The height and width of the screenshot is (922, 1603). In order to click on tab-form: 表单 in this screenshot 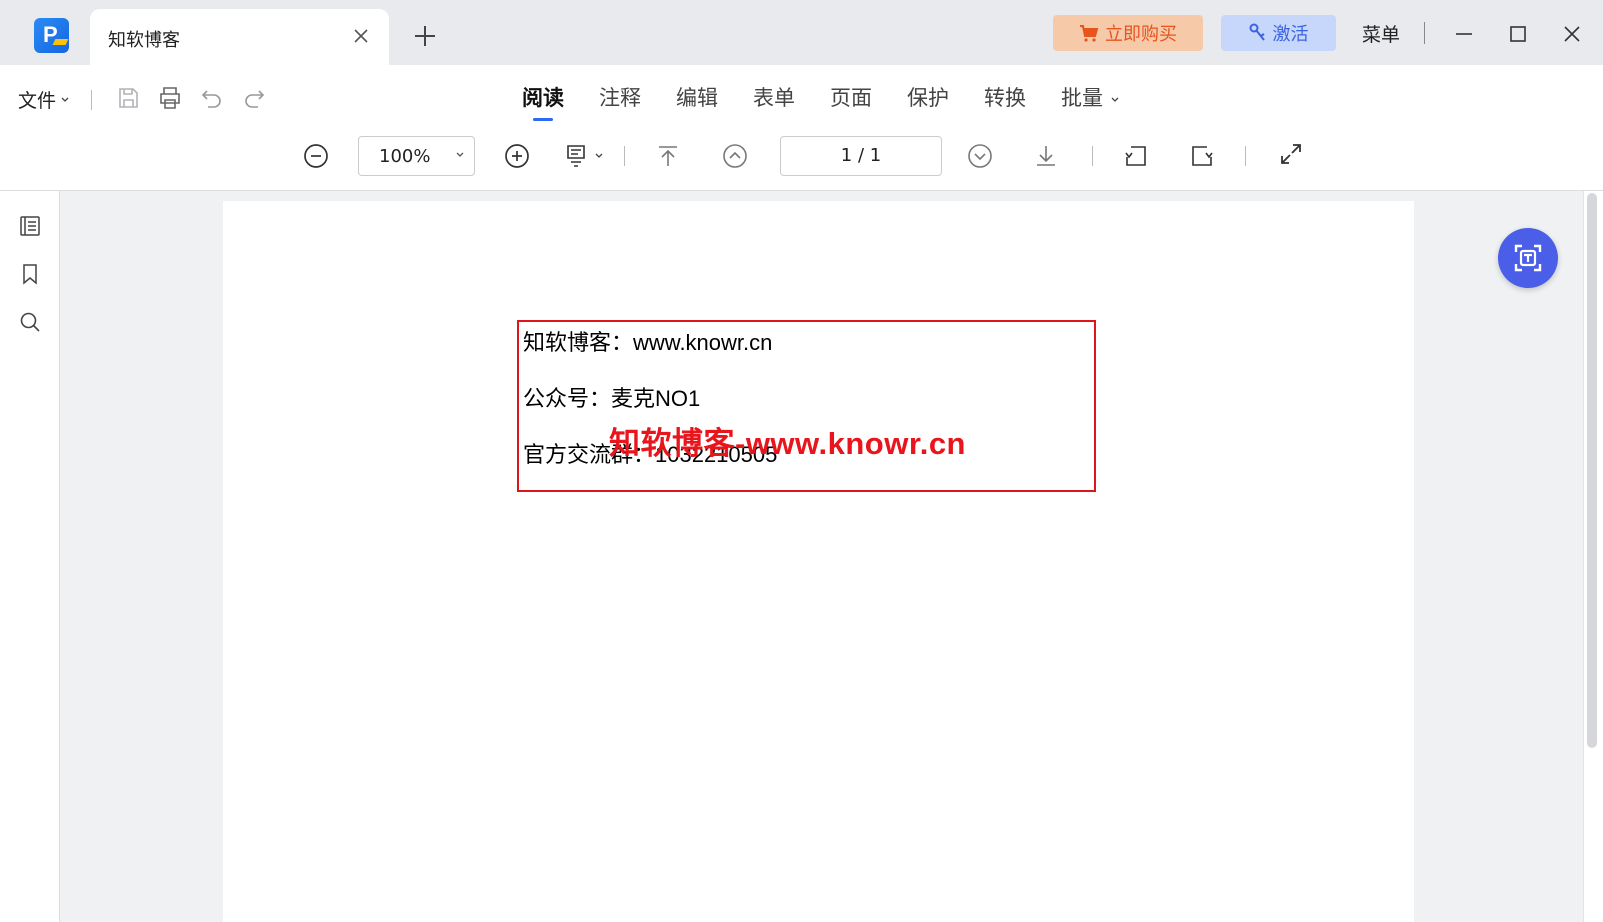, I will do `click(774, 97)`.